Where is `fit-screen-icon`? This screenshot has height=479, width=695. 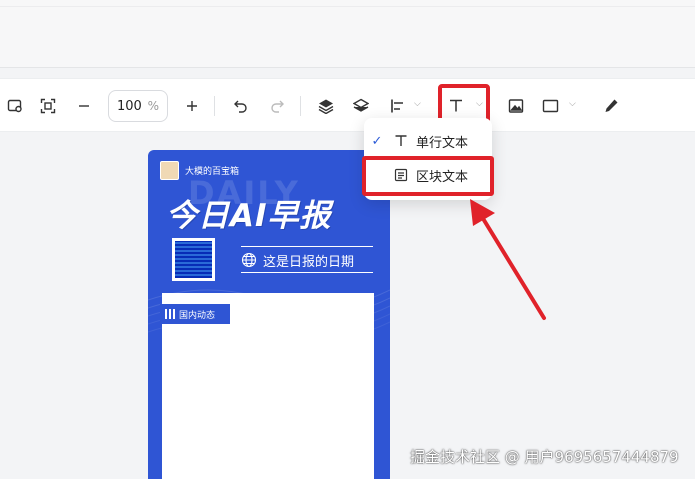
fit-screen-icon is located at coordinates (48, 106).